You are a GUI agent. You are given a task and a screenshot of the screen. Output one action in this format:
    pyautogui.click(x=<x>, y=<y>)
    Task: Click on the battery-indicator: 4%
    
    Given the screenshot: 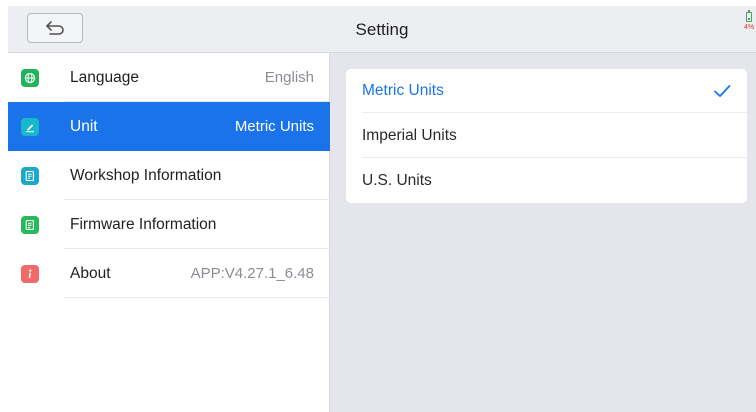 What is the action you would take?
    pyautogui.click(x=749, y=27)
    